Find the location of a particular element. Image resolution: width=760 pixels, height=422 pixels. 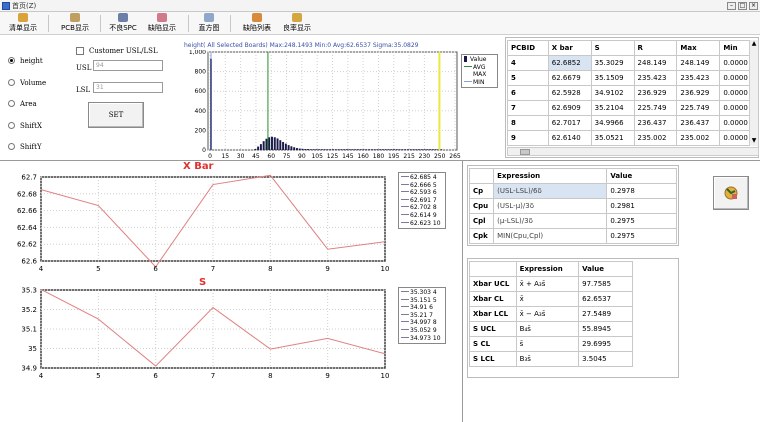

scroll-up-icon: ▲ is located at coordinates (754, 44).